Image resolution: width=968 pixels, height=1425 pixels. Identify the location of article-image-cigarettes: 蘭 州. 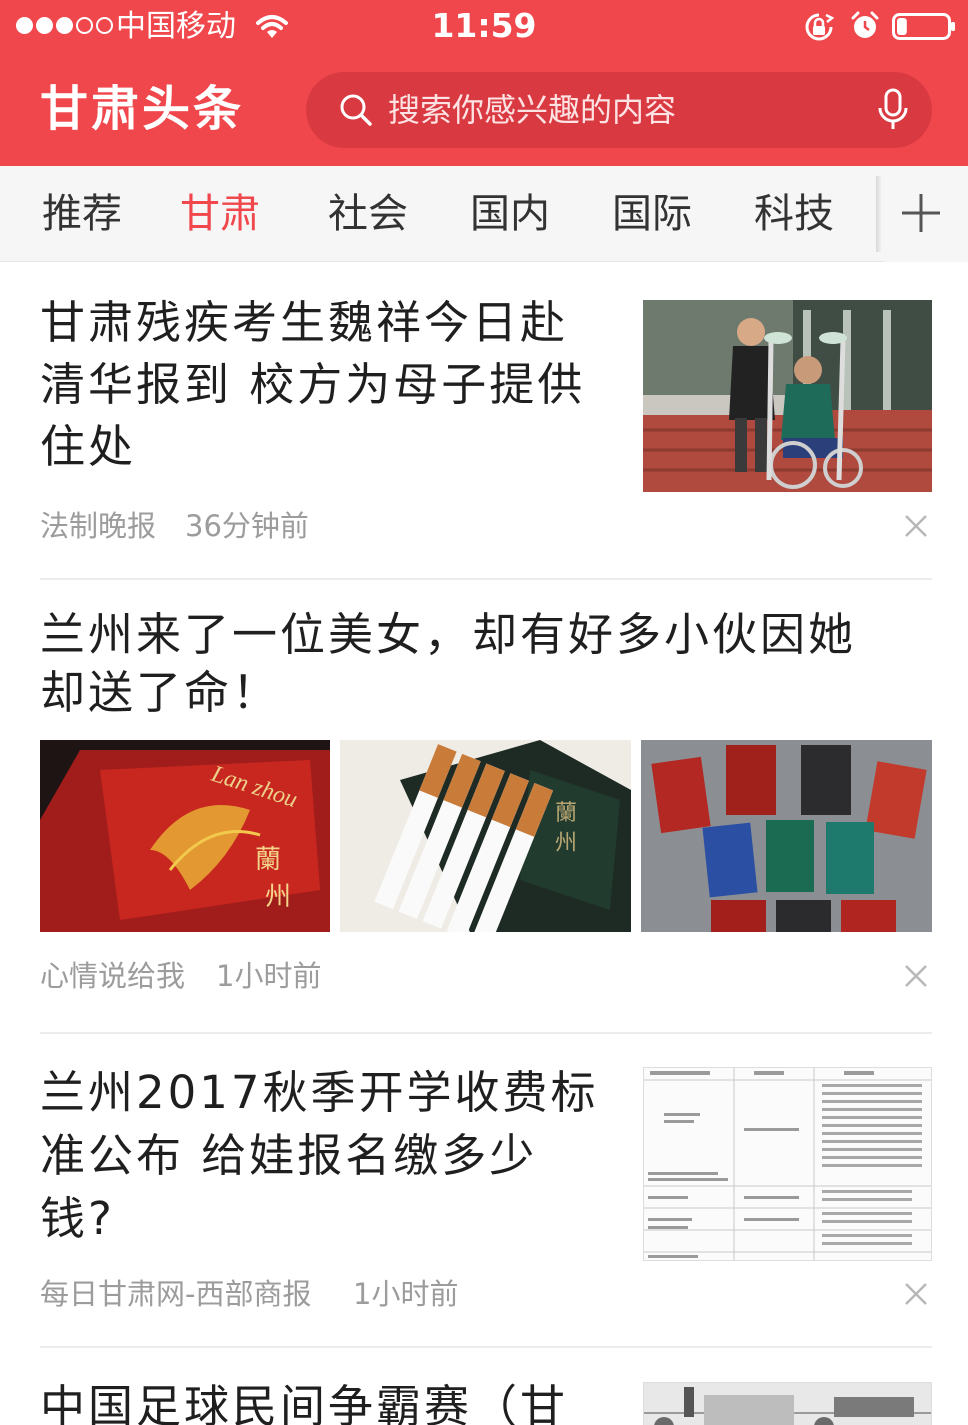
(485, 836).